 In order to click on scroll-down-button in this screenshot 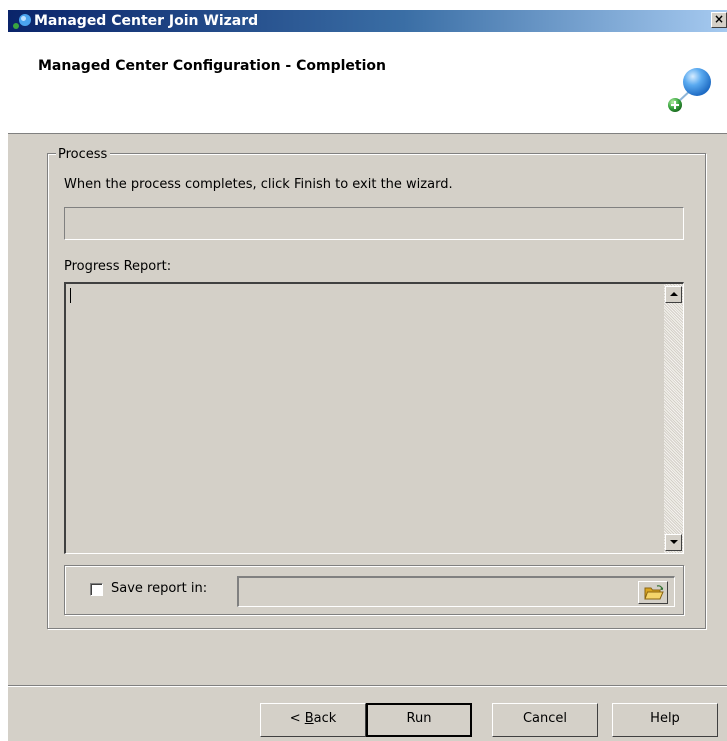, I will do `click(673, 542)`.